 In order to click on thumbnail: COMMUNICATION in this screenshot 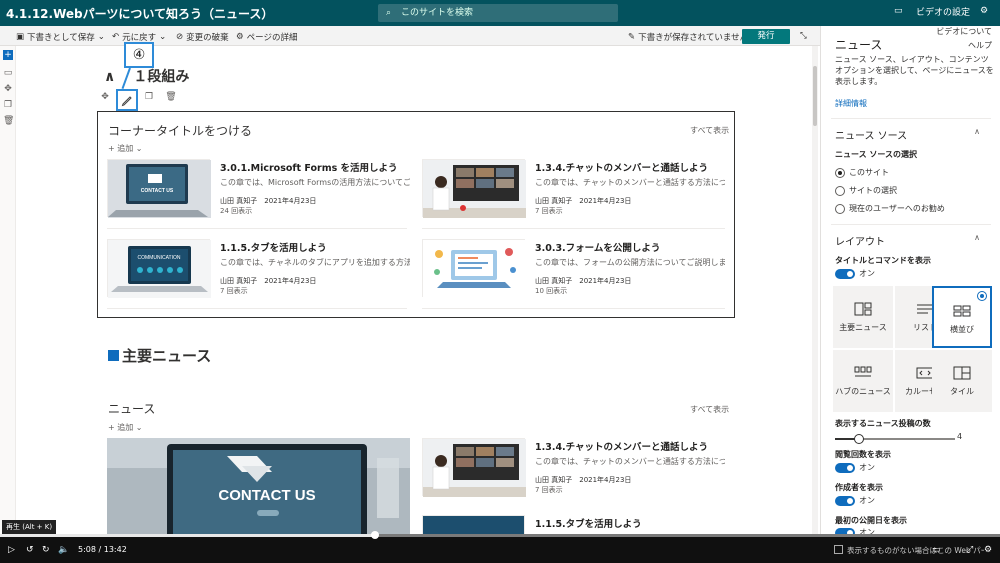, I will do `click(159, 268)`.